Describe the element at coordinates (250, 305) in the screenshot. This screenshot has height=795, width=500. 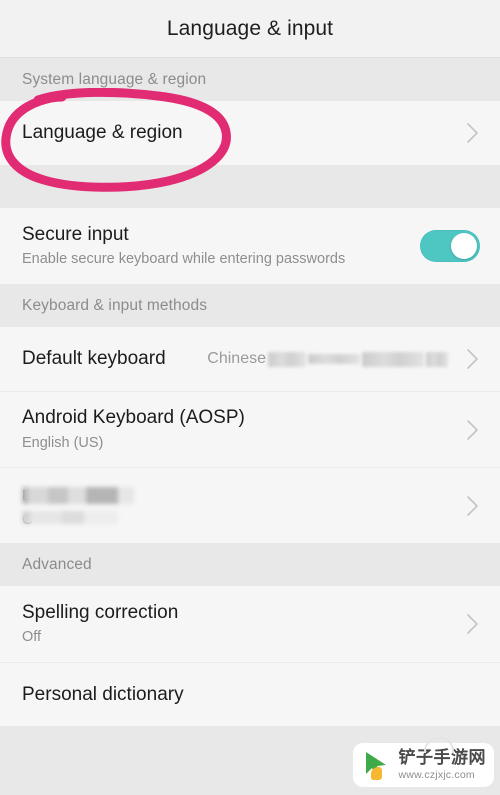
I see `section-header-keyboard-input-methods: Keyboard & input methods` at that location.